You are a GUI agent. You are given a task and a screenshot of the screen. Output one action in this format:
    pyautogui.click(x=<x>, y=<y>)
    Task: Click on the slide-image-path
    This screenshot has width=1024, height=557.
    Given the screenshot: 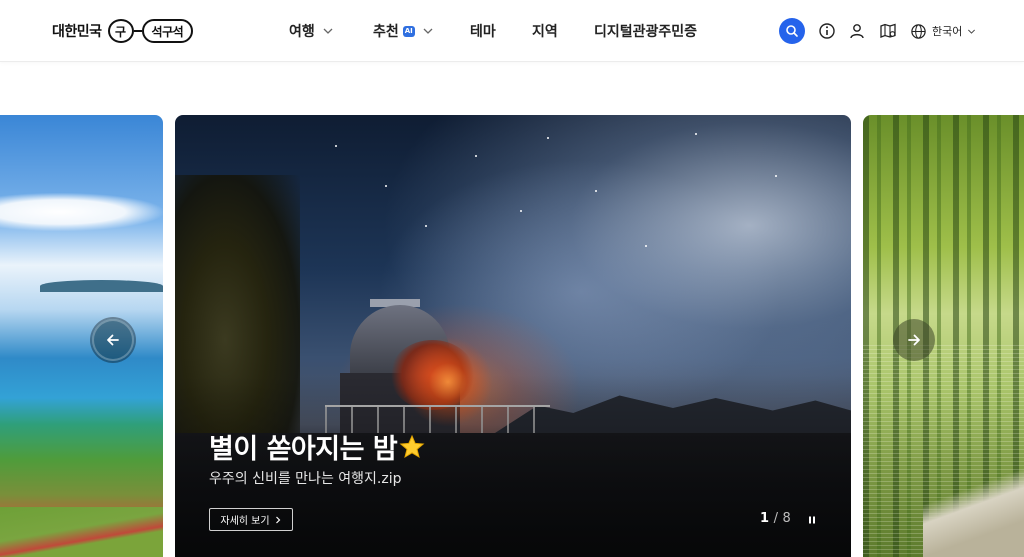 What is the action you would take?
    pyautogui.click(x=973, y=511)
    